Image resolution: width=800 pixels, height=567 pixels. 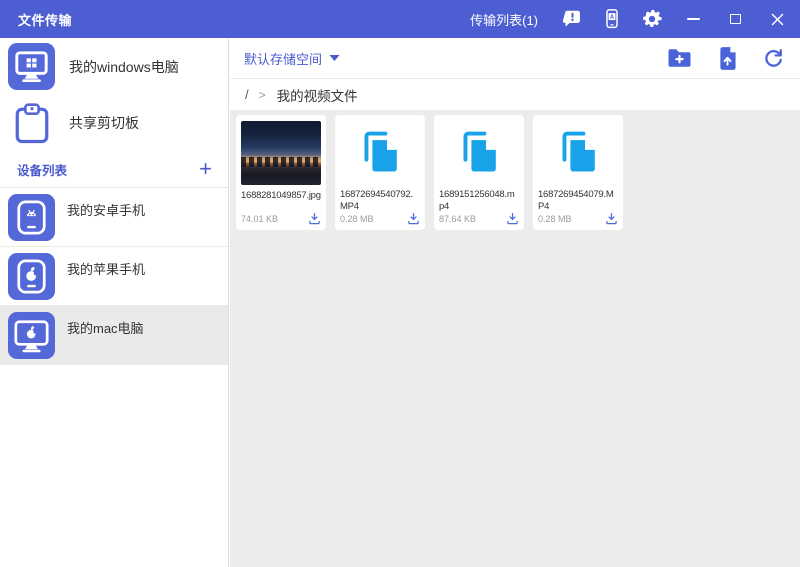 I want to click on titlebar: 文件传输 传输列表(1) A, so click(x=400, y=19).